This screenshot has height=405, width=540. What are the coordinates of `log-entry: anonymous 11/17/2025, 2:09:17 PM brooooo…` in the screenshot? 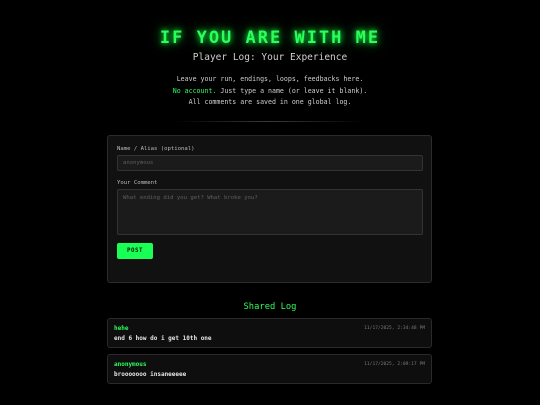 It's located at (269, 369).